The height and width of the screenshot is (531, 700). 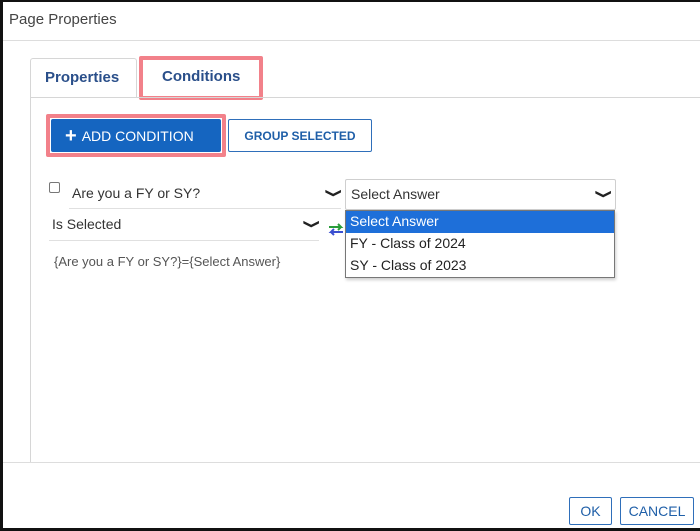 What do you see at coordinates (167, 261) in the screenshot?
I see `condition-expression: {Are you a FY or SY?}={Select Answer}` at bounding box center [167, 261].